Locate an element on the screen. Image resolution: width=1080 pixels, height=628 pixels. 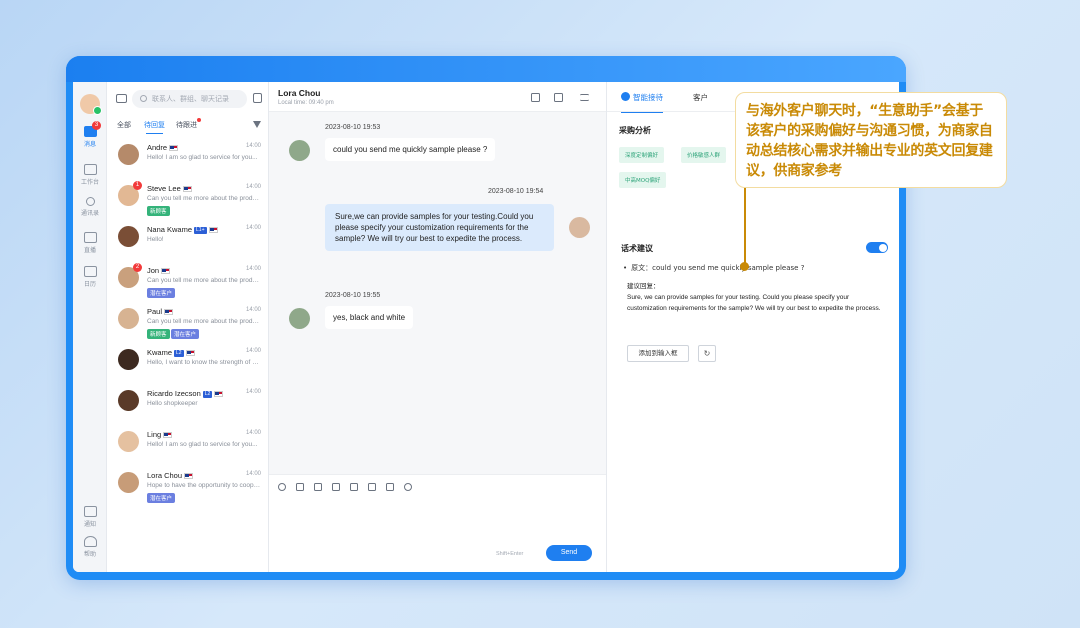
preference-chip: 深度定制偏好 is located at coordinates (642, 155).